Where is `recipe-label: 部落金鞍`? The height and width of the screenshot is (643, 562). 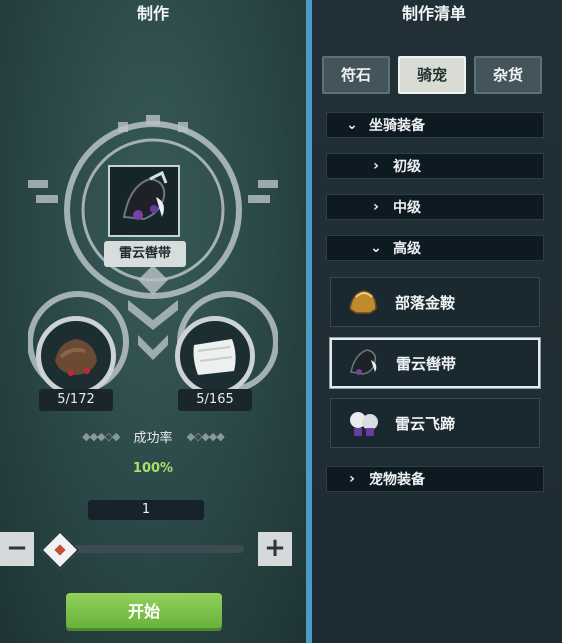
recipe-label: 部落金鞍 is located at coordinates (425, 302).